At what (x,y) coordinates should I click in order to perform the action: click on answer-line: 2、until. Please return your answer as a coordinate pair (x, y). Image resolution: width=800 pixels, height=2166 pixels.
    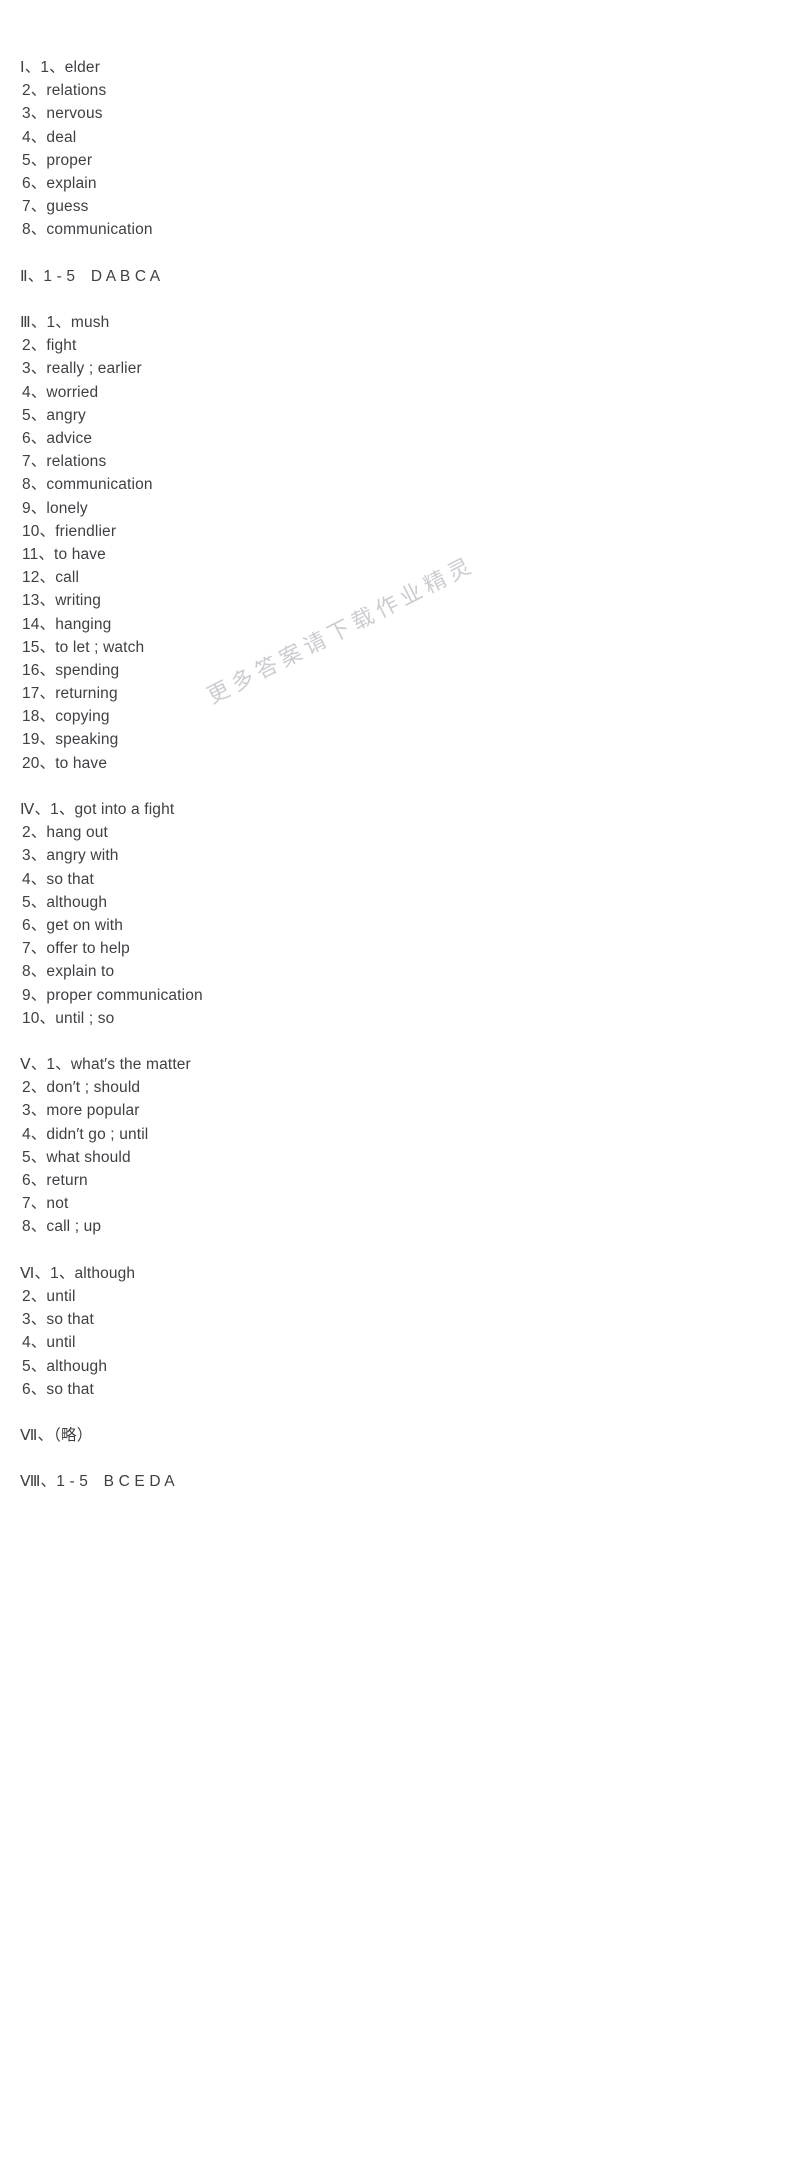
    Looking at the image, I should click on (49, 1296).